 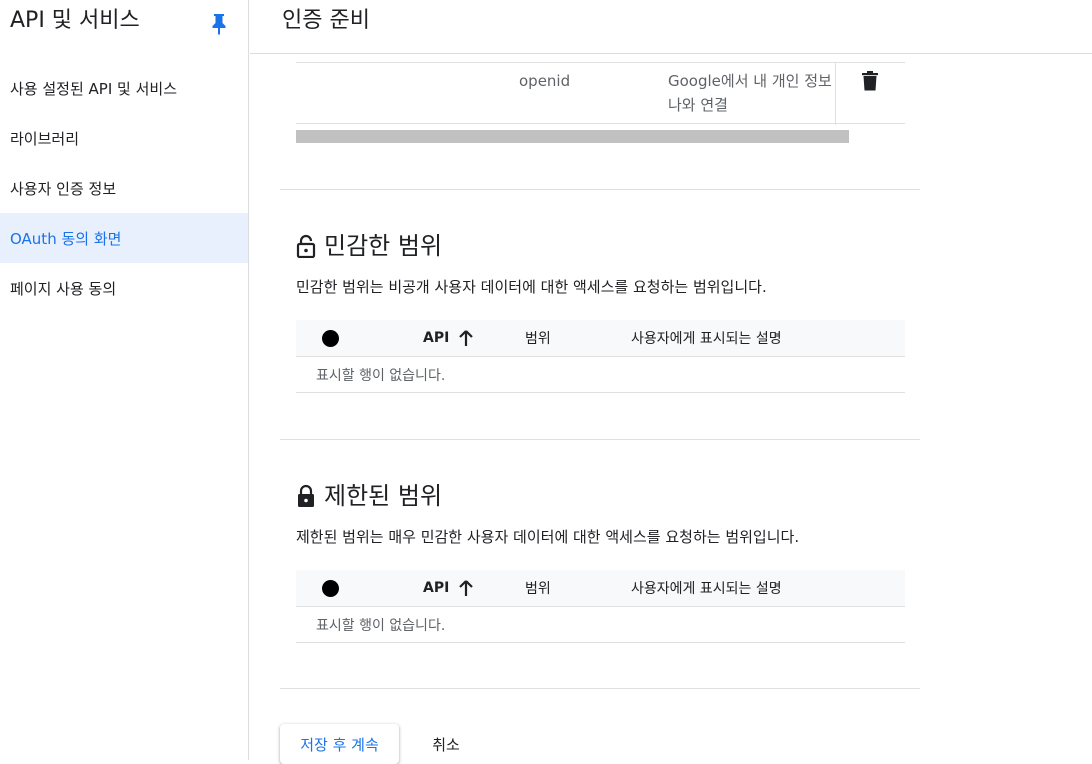 I want to click on column-divider, so click(x=835, y=94).